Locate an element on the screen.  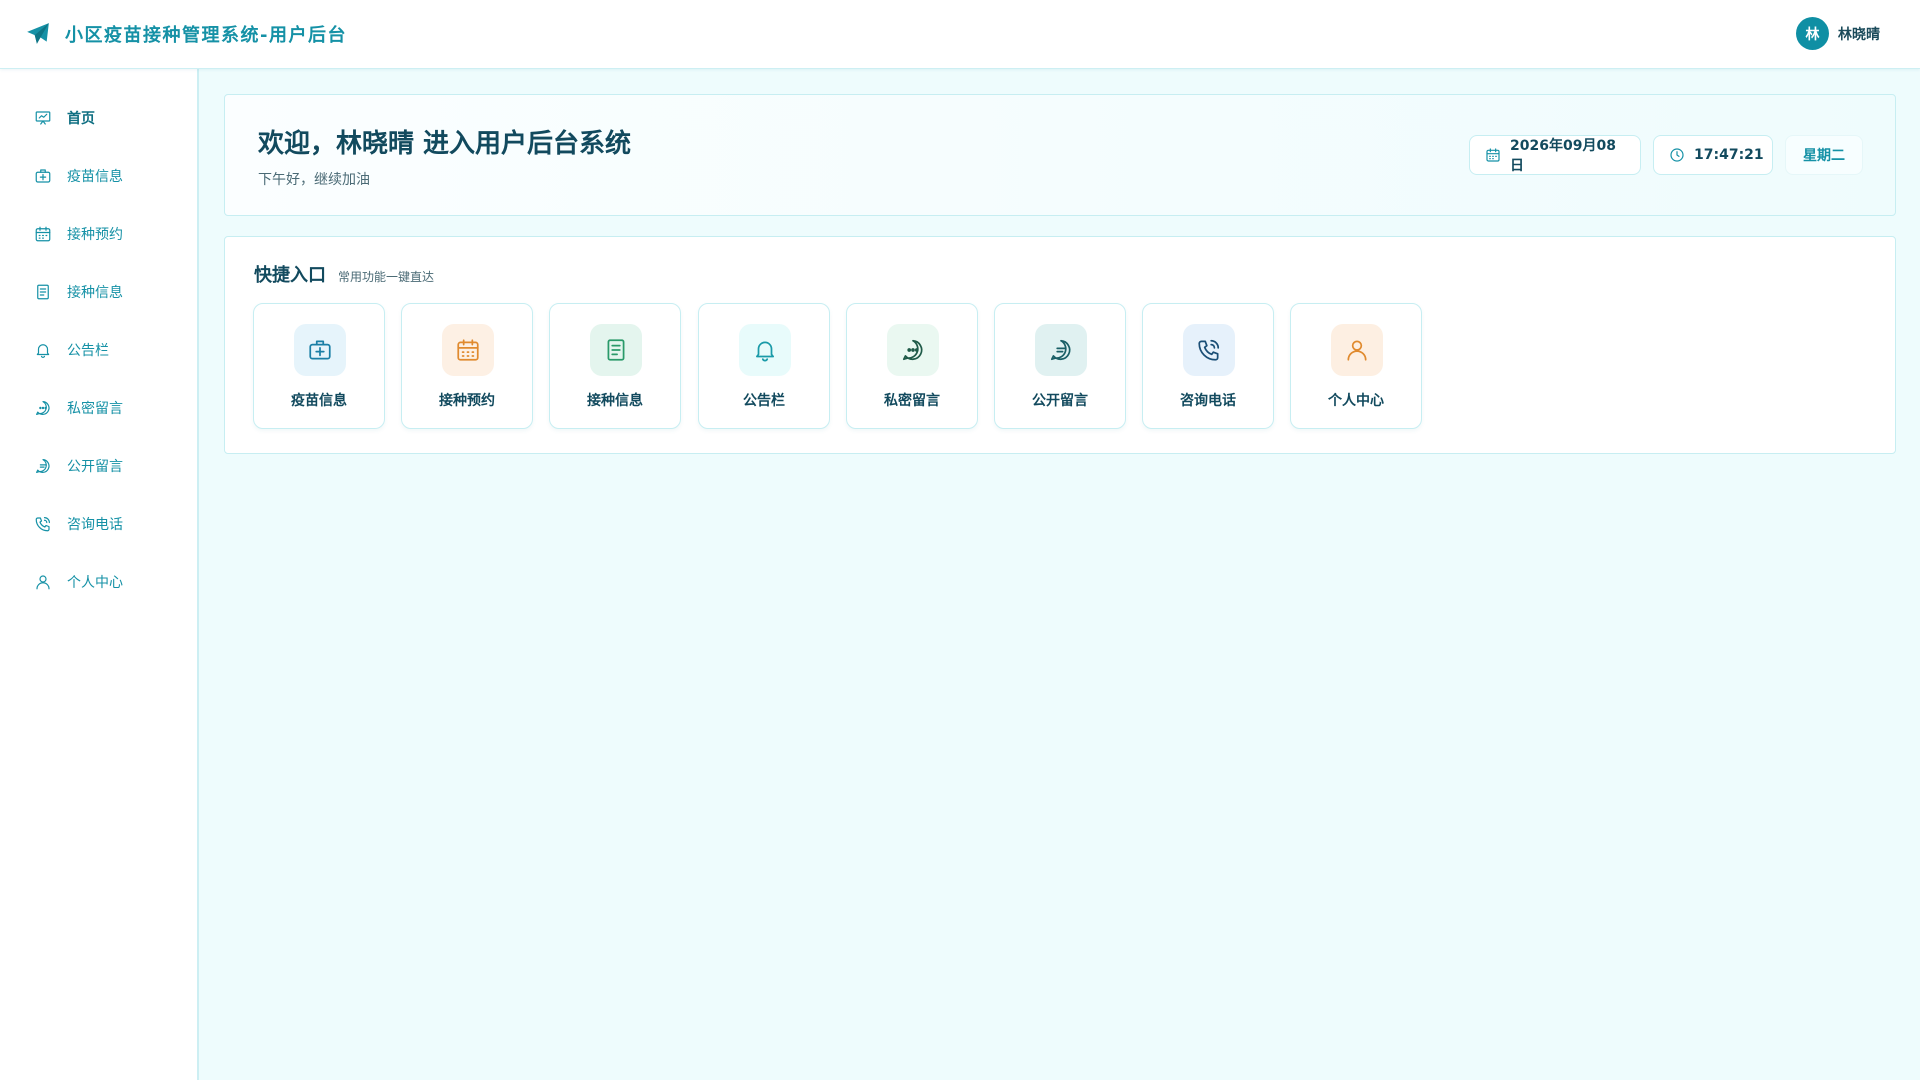
quick-tile-profile: 个人中心 is located at coordinates (1356, 366).